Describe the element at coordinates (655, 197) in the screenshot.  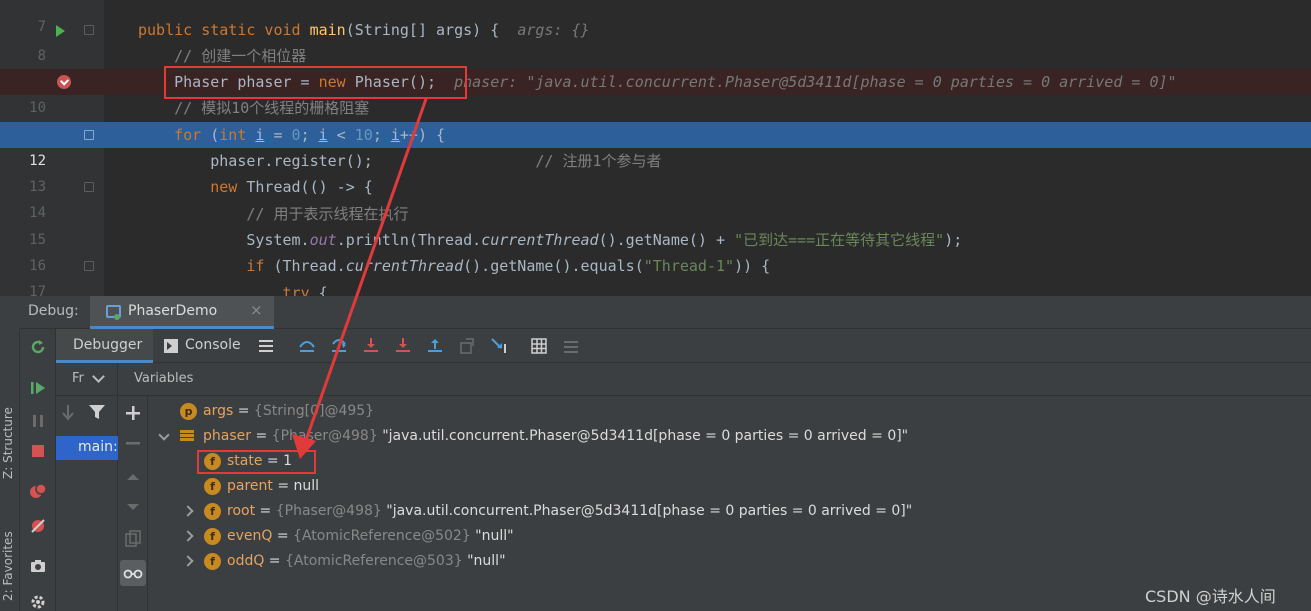
I see `code-line-14: 14 new Thread(() -> {` at that location.